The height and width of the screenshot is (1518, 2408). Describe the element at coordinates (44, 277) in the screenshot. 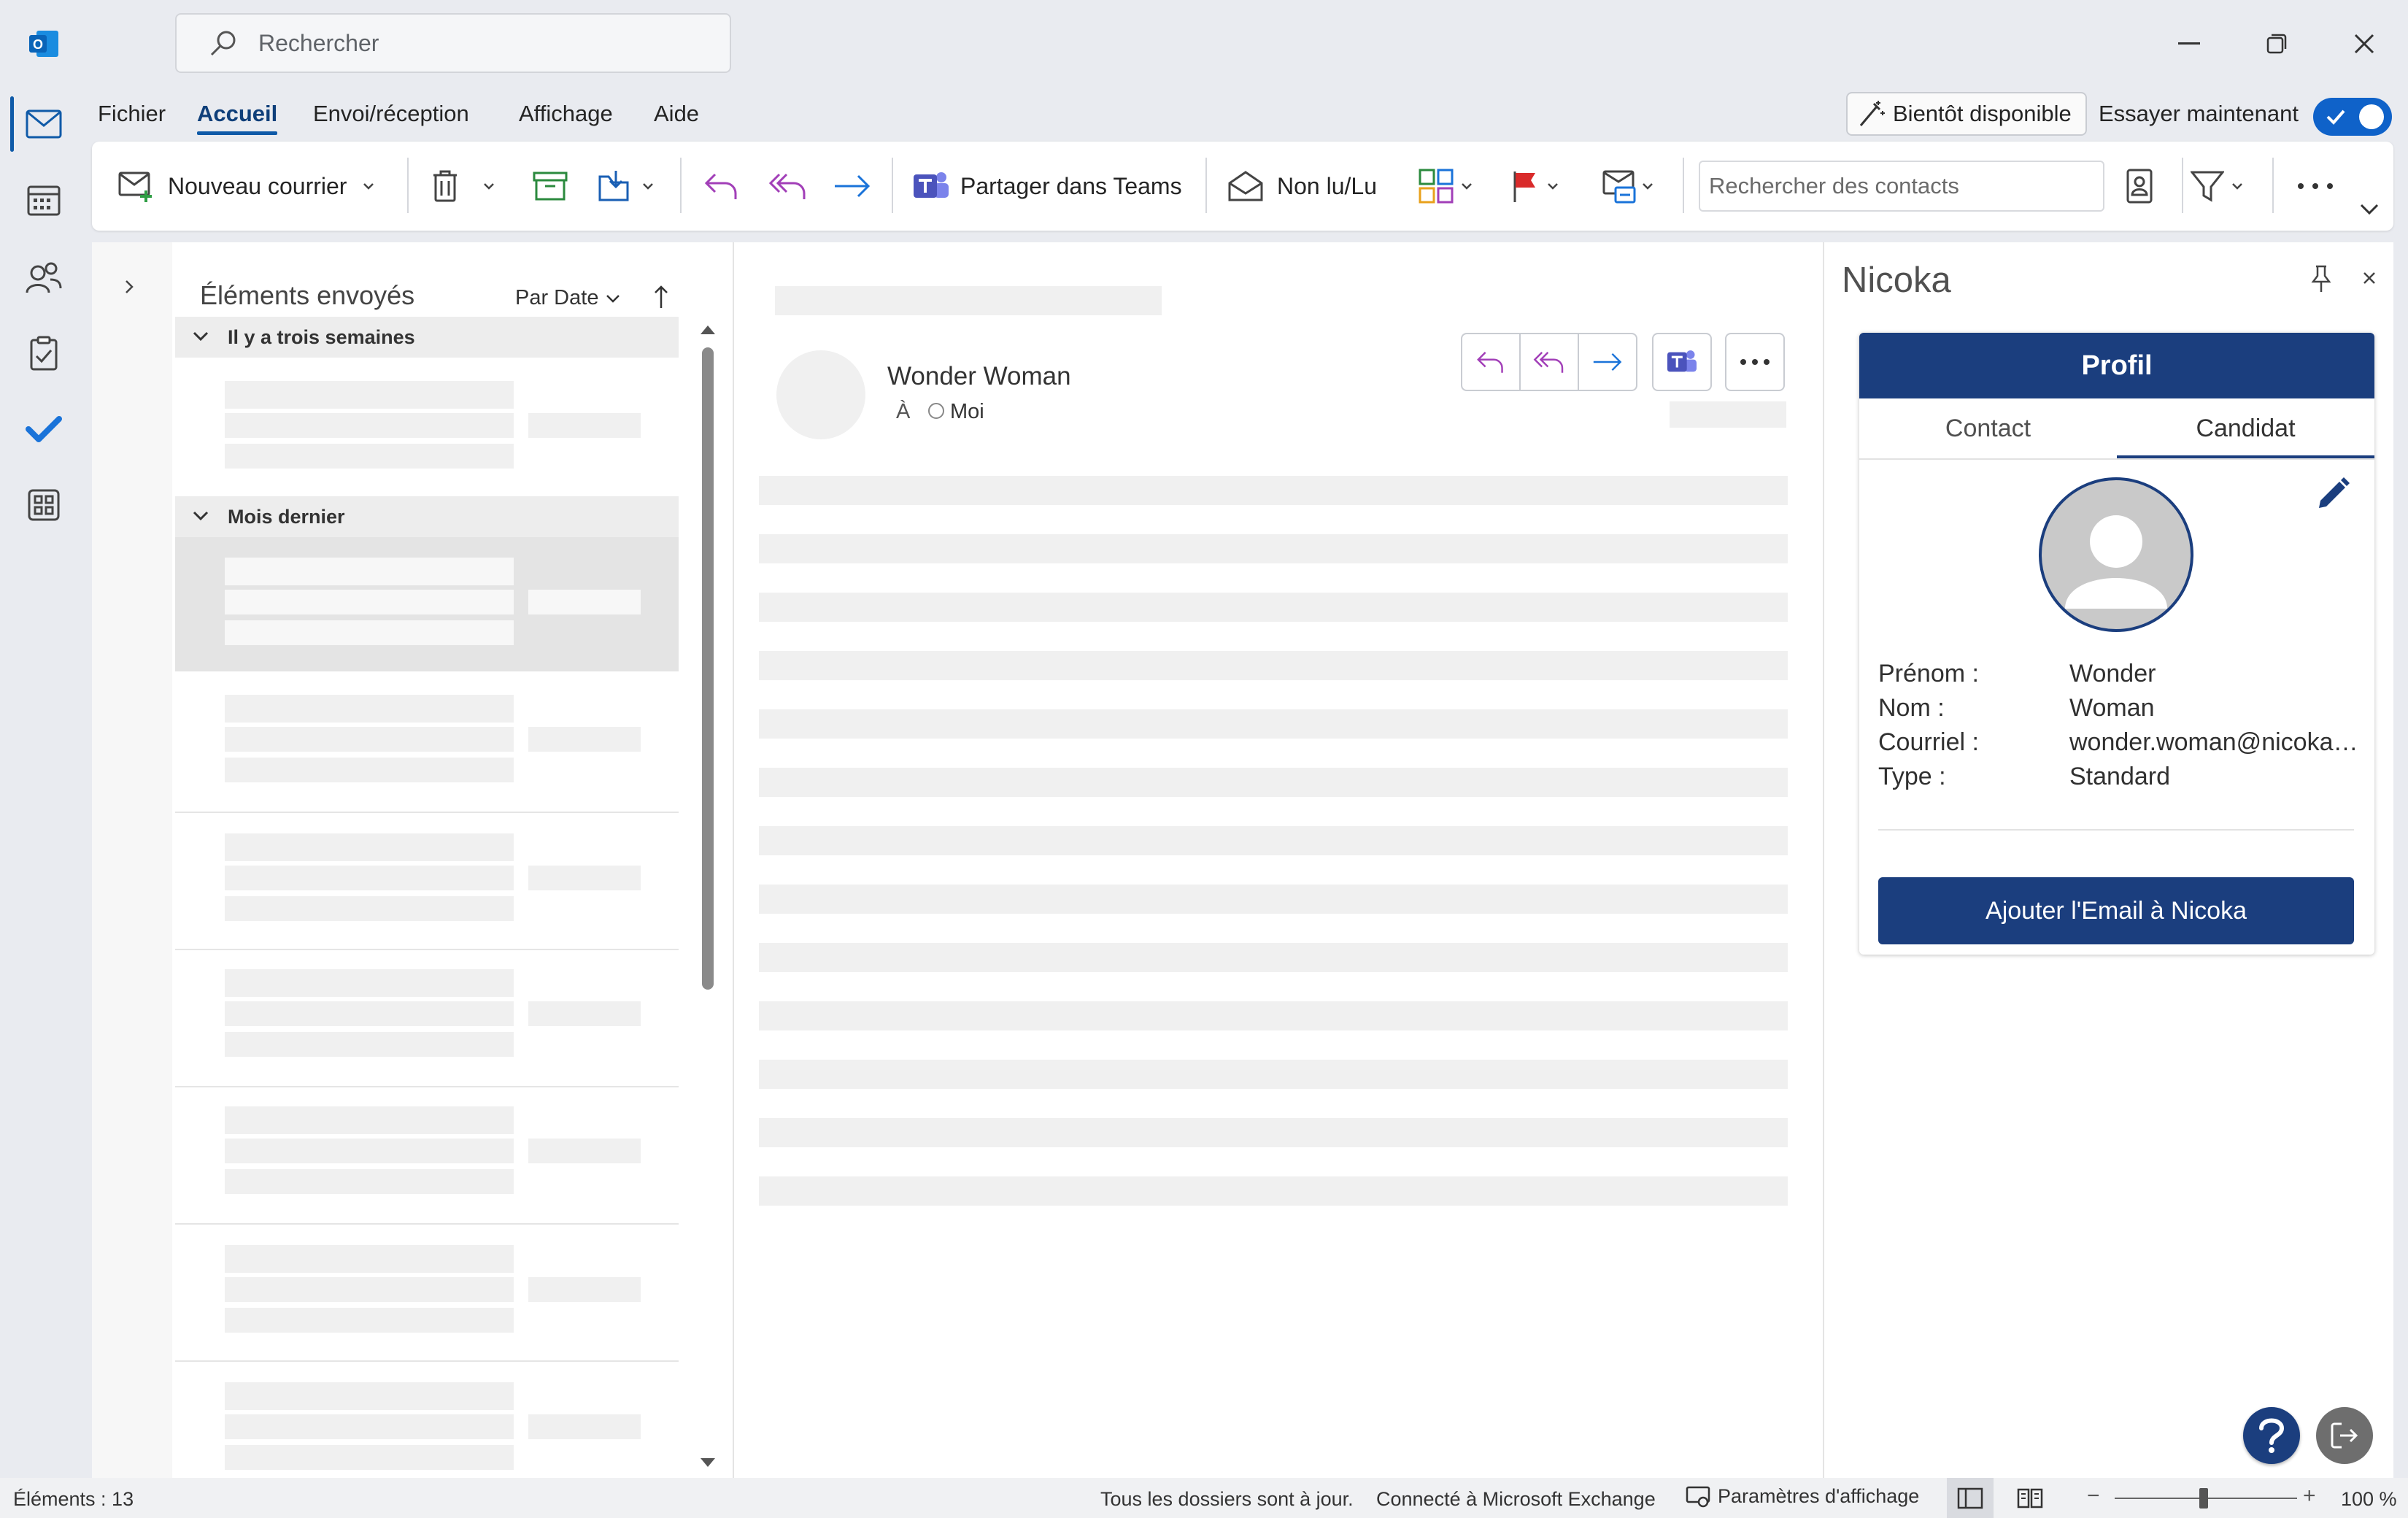

I see `people-icon` at that location.